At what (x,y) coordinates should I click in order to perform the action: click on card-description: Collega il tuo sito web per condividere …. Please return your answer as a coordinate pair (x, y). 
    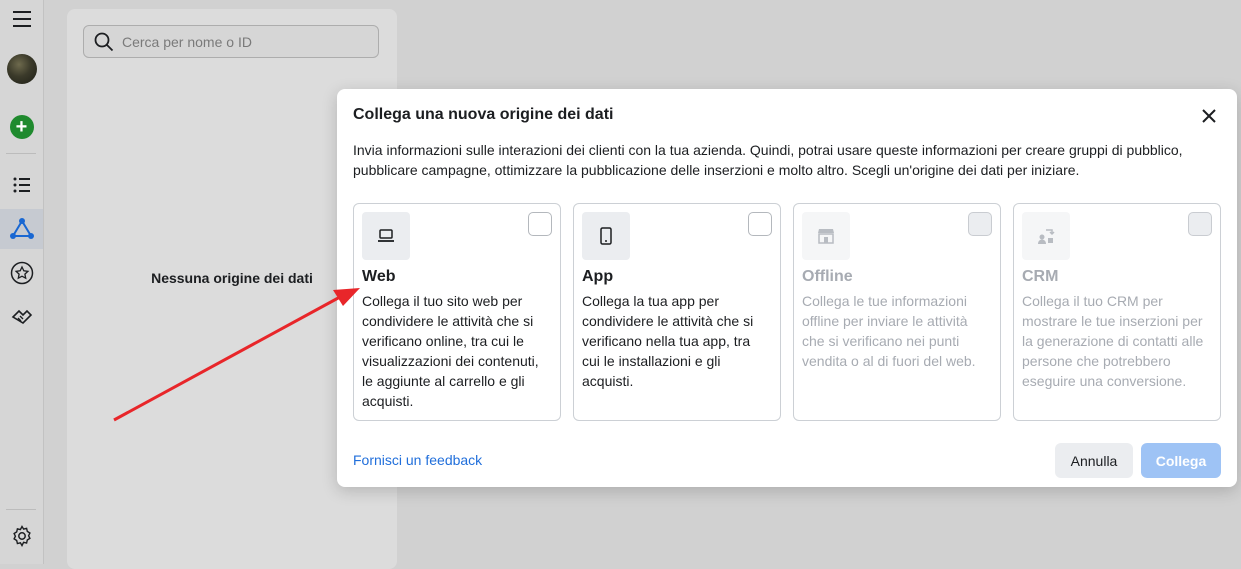
    Looking at the image, I should click on (450, 351).